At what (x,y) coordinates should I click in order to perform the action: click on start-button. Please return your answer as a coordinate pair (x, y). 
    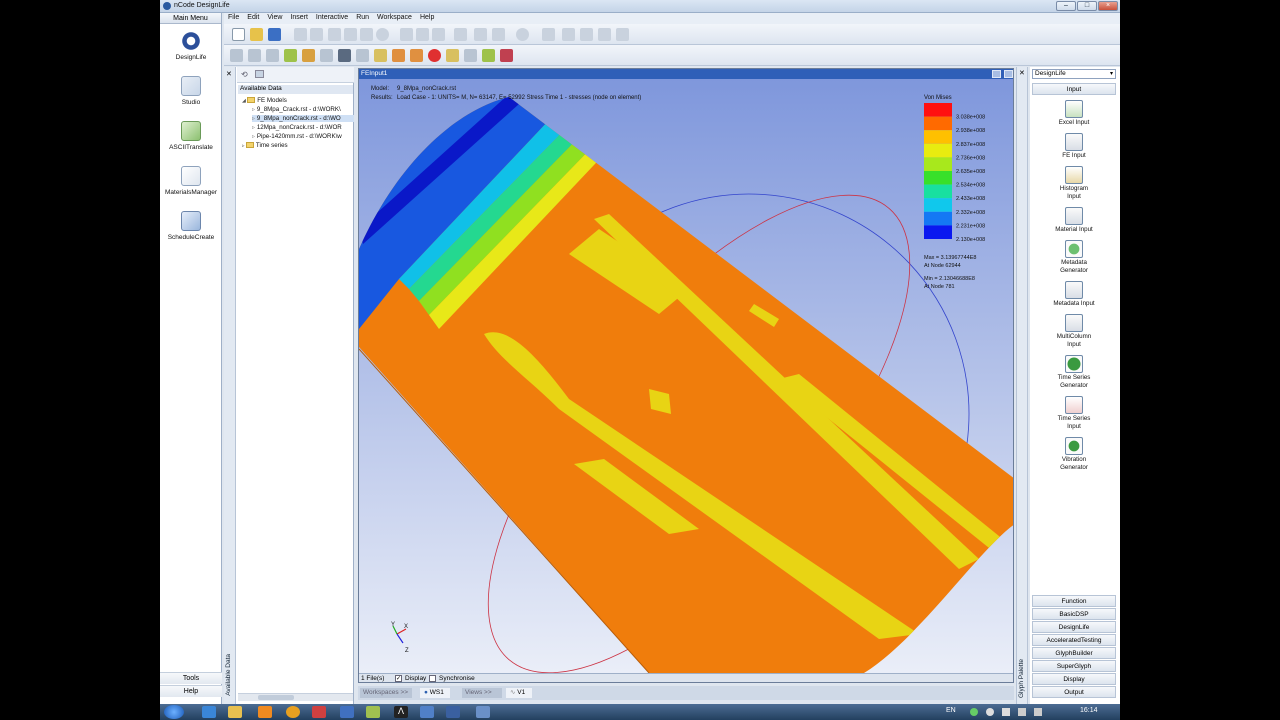
    Looking at the image, I should click on (174, 712).